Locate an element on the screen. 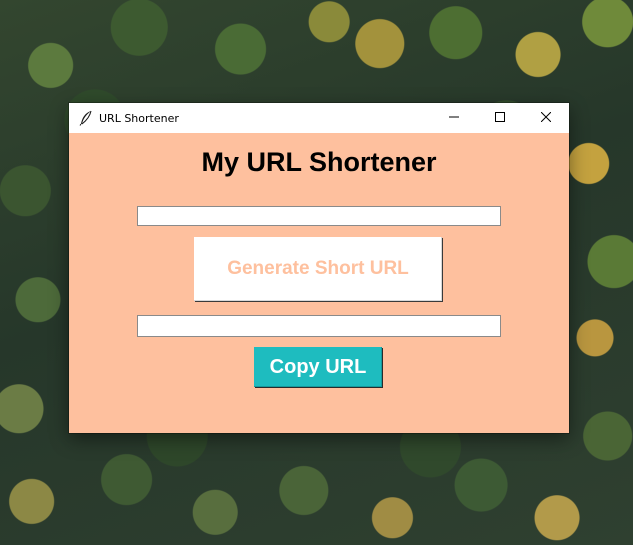 This screenshot has height=545, width=633. close-icon is located at coordinates (546, 118).